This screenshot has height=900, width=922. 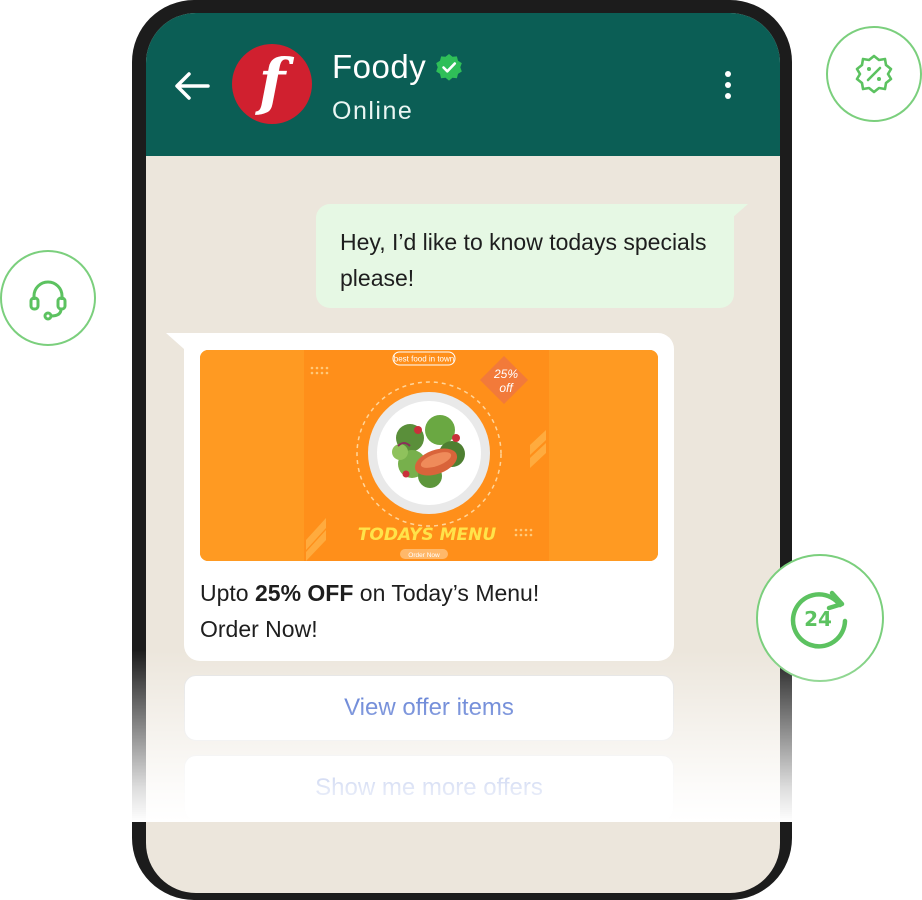 What do you see at coordinates (463, 84) in the screenshot?
I see `chat-header: f Foody Online` at bounding box center [463, 84].